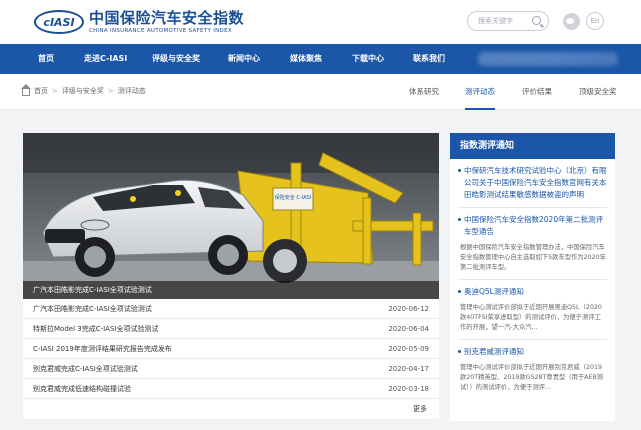 The width and height of the screenshot is (641, 430). I want to click on nav-item-news: 新闻中心, so click(244, 59).